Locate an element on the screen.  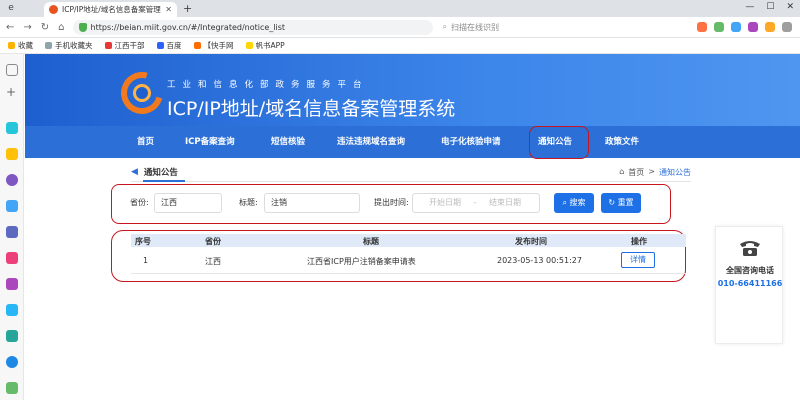
hotline-number: 010-66411166 is located at coordinates (750, 283).